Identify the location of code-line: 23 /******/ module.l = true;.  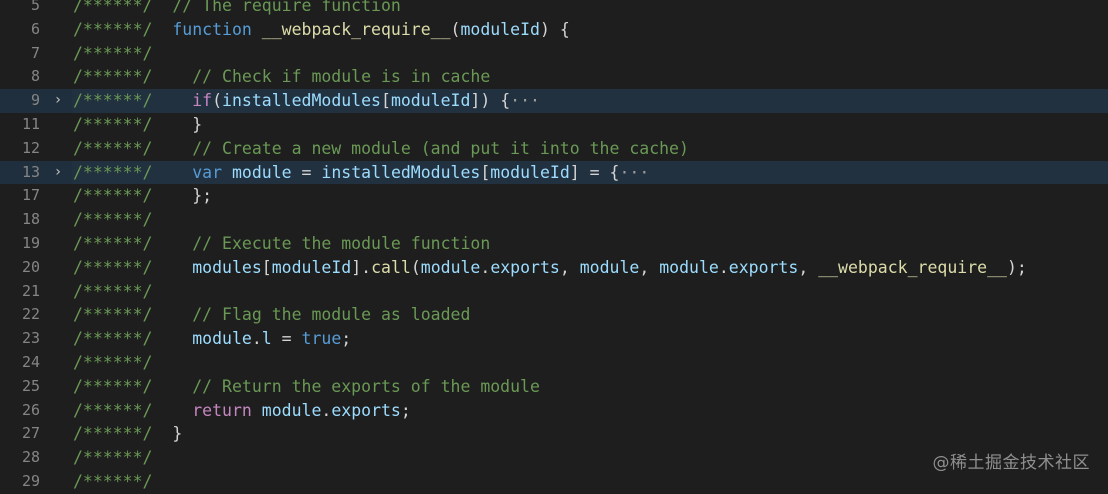
(554, 339).